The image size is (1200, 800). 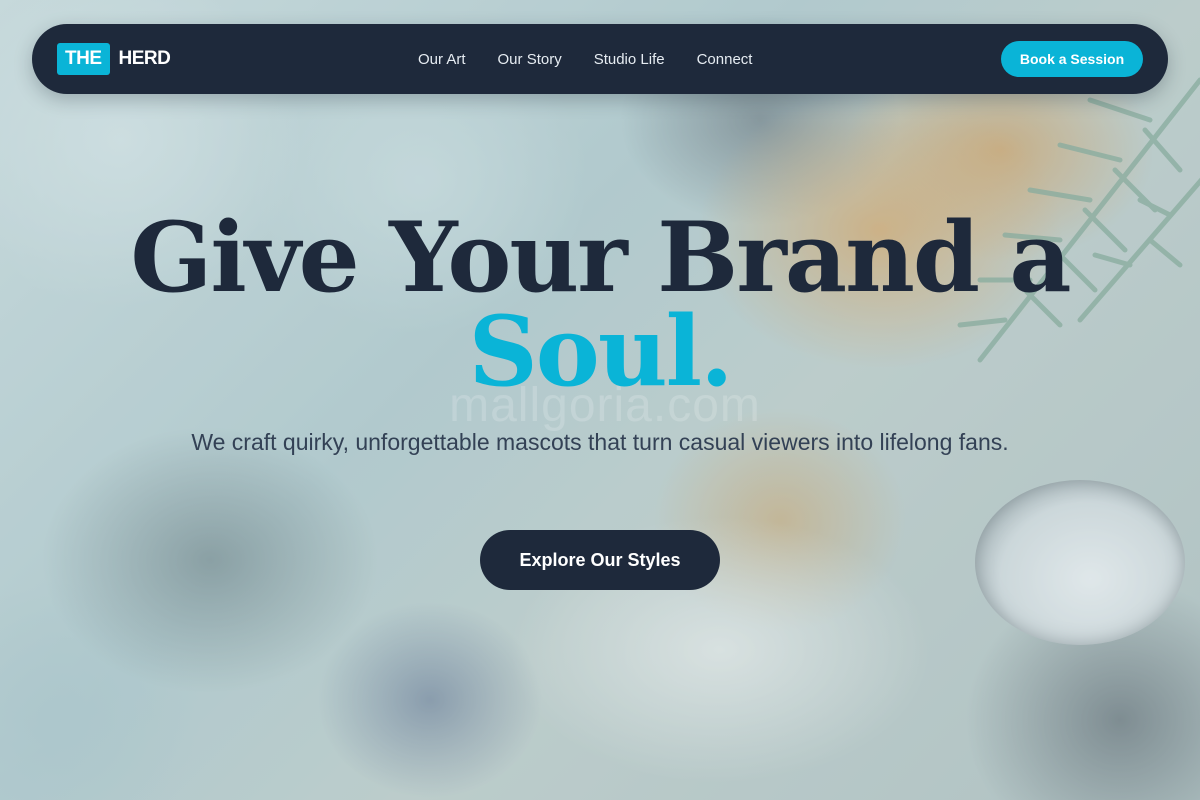 What do you see at coordinates (114, 59) in the screenshot?
I see `brand-logo: THE HERD` at bounding box center [114, 59].